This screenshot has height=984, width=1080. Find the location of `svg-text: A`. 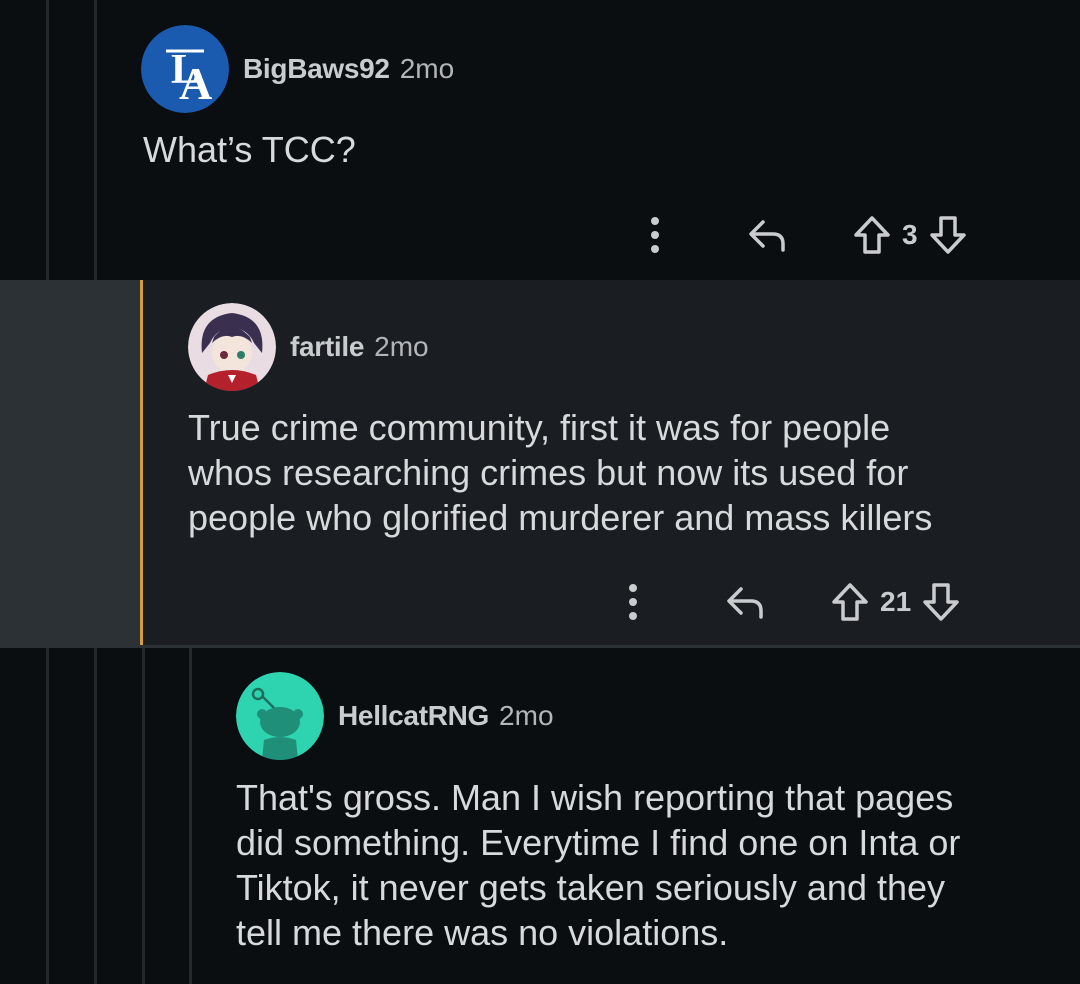

svg-text: A is located at coordinates (195, 83).